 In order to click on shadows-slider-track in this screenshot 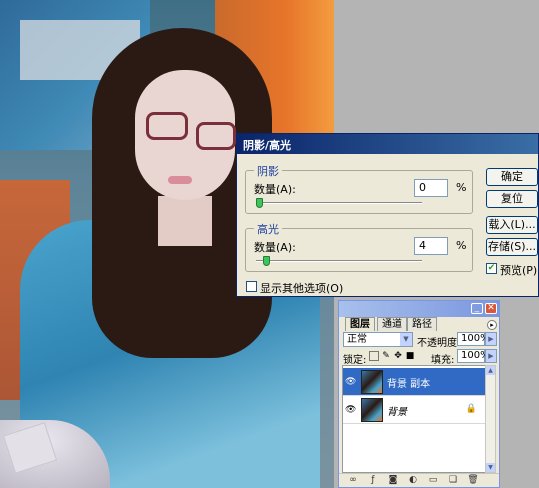, I will do `click(339, 203)`.